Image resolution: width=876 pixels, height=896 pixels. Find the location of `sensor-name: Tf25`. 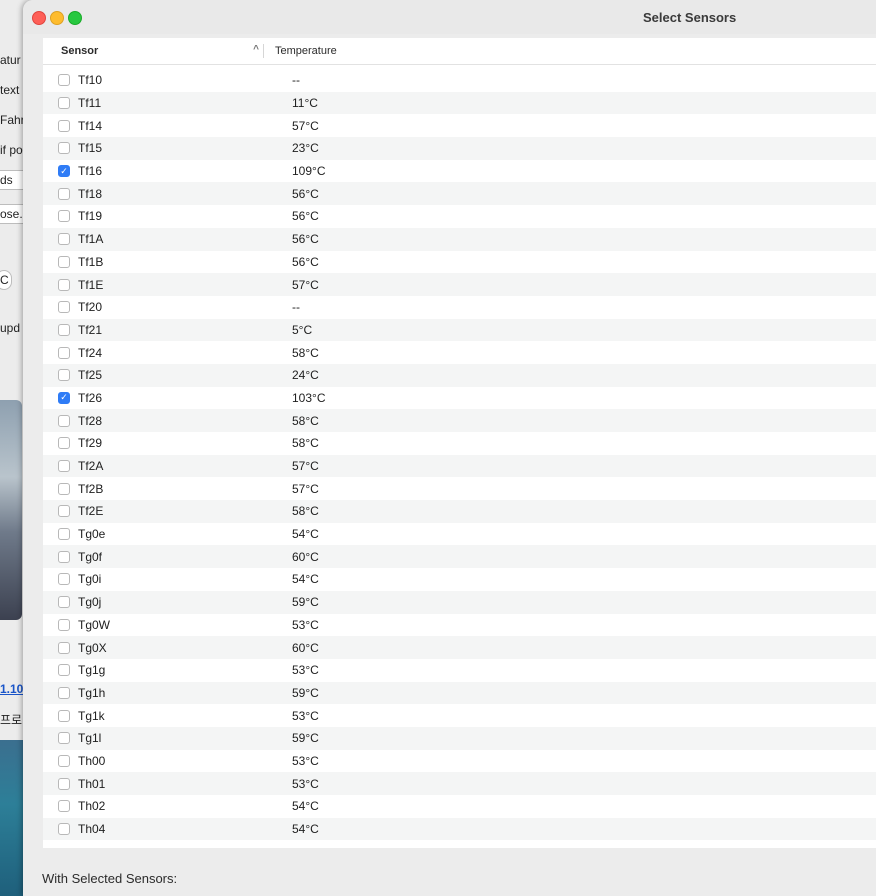

sensor-name: Tf25 is located at coordinates (90, 375).